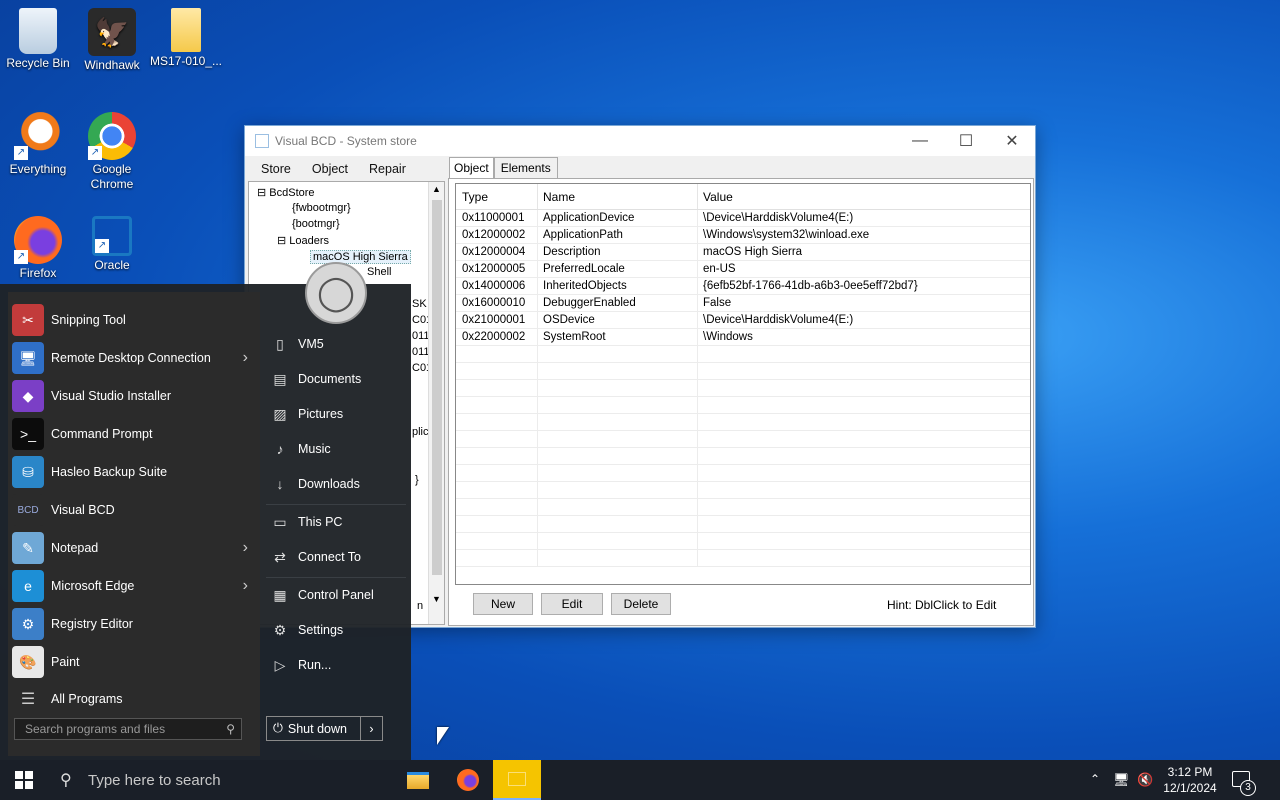 This screenshot has height=800, width=1280. Describe the element at coordinates (641, 604) in the screenshot. I see `delete-button: Delete` at that location.